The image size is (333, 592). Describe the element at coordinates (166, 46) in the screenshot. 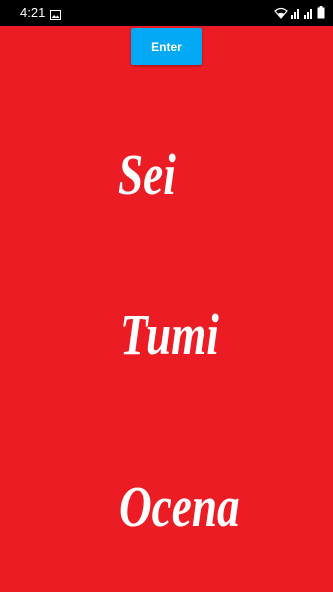

I see `enter-button: Enter` at that location.